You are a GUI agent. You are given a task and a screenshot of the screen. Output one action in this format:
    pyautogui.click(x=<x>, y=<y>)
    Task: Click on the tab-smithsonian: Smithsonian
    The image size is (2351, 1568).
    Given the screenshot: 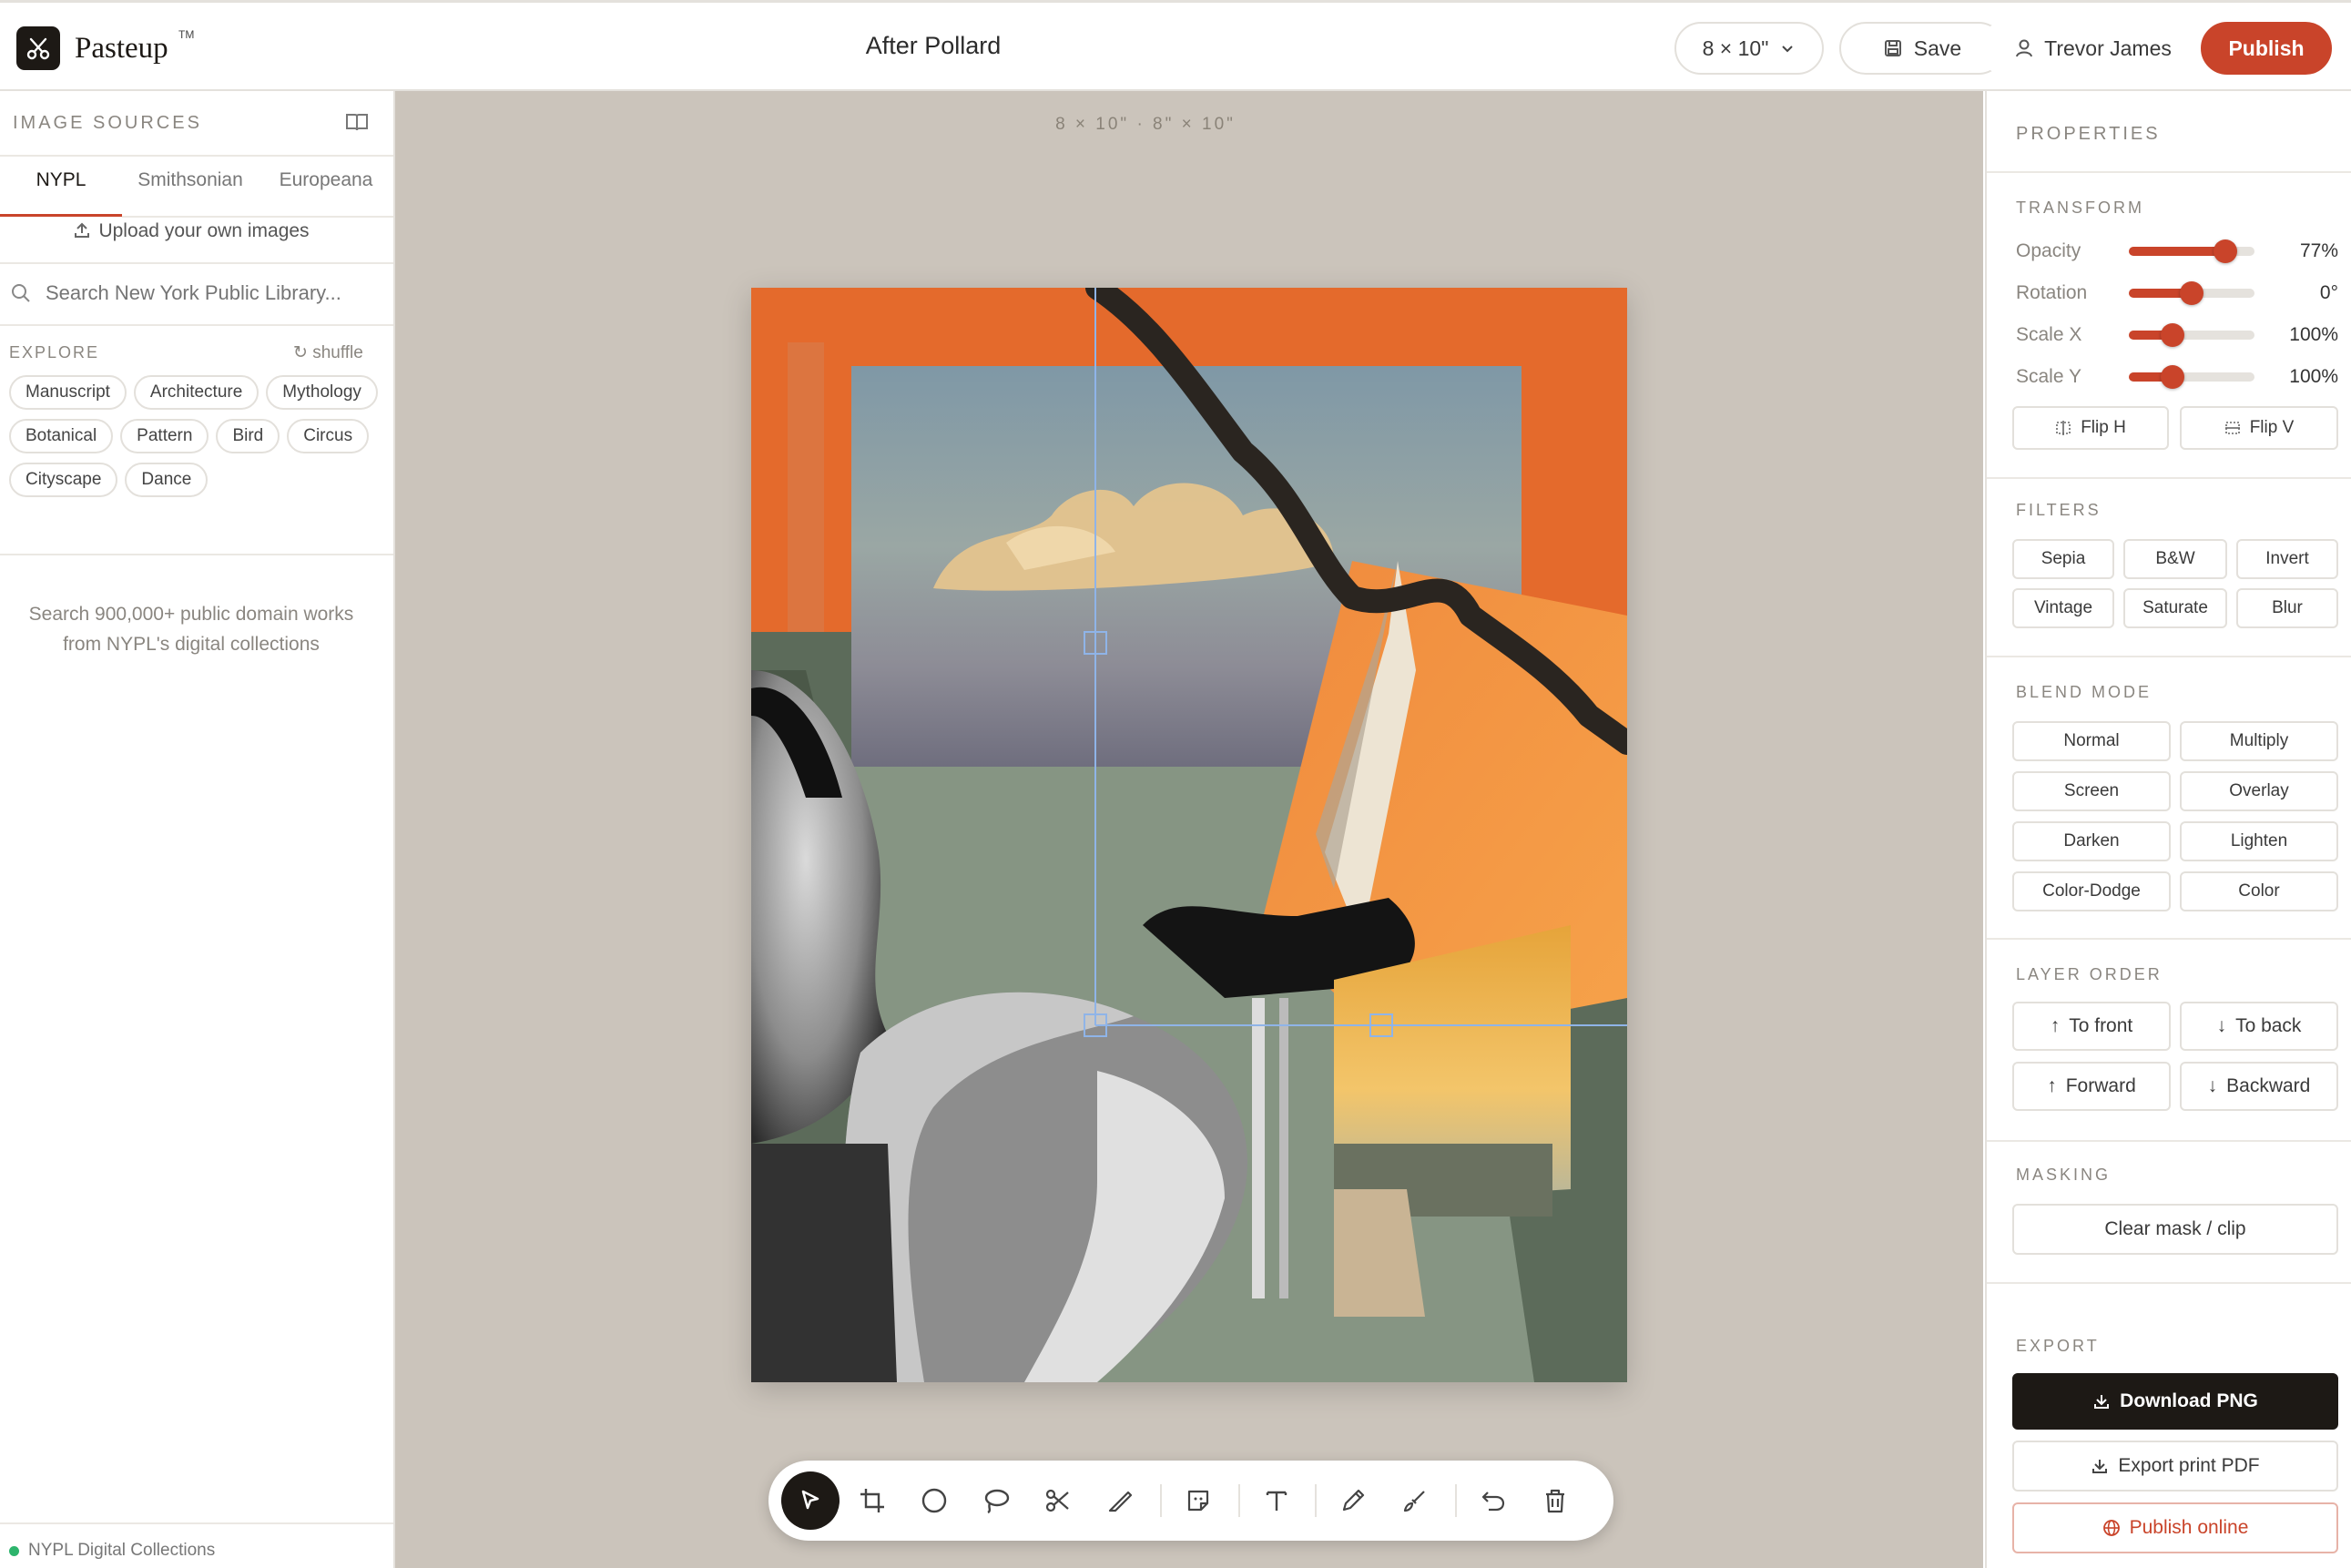 What is the action you would take?
    pyautogui.click(x=190, y=193)
    